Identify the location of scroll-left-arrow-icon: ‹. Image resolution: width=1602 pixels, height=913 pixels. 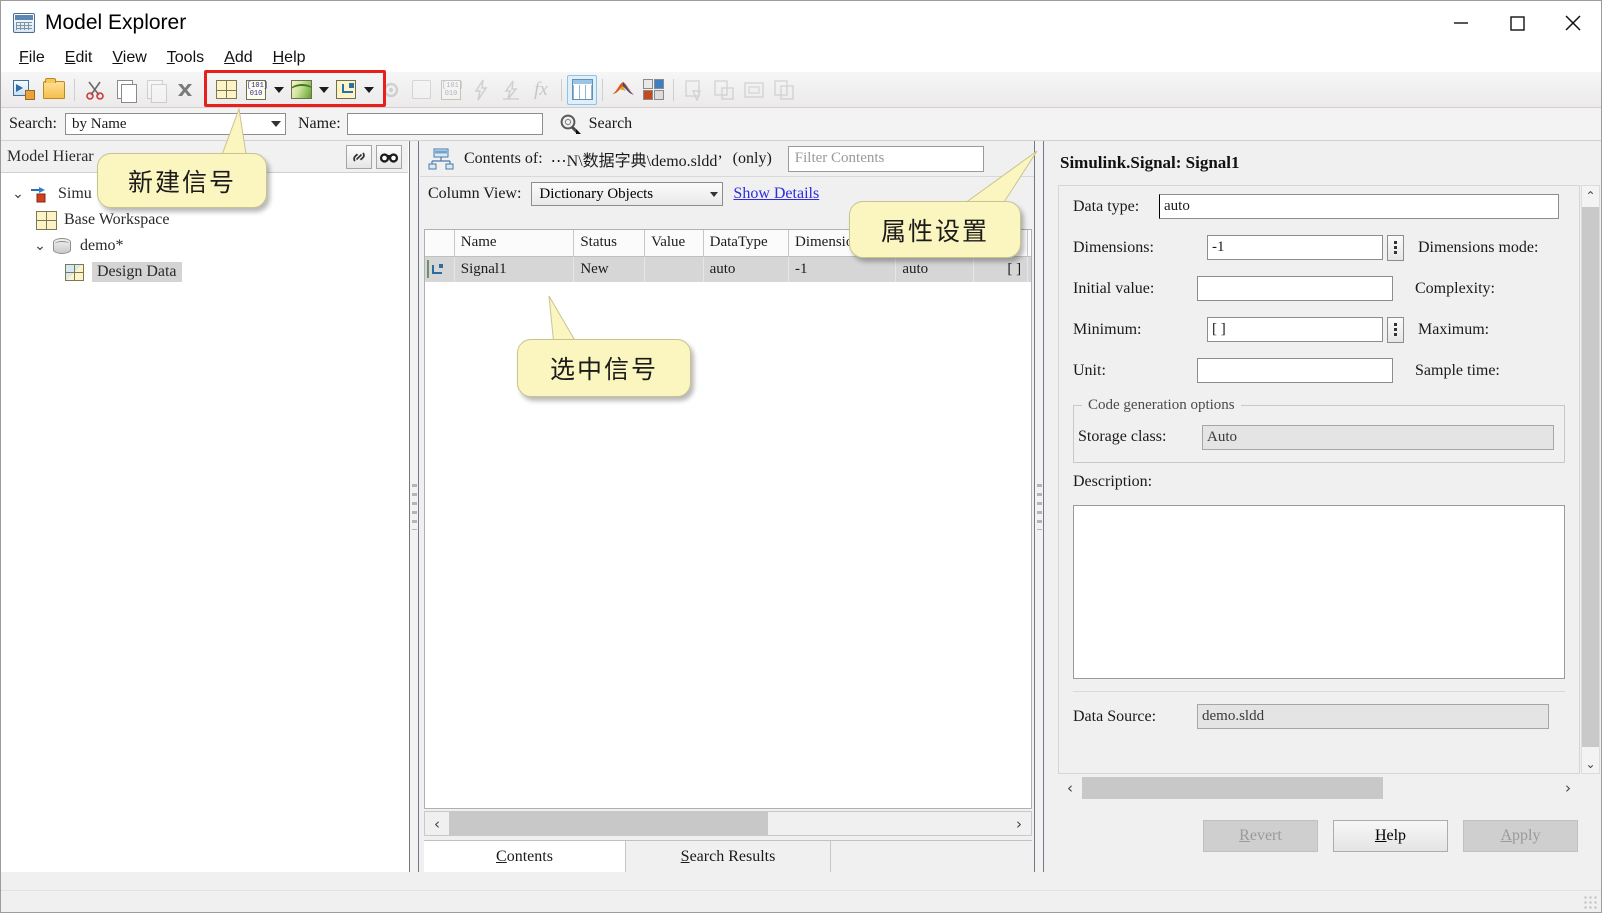
(437, 824).